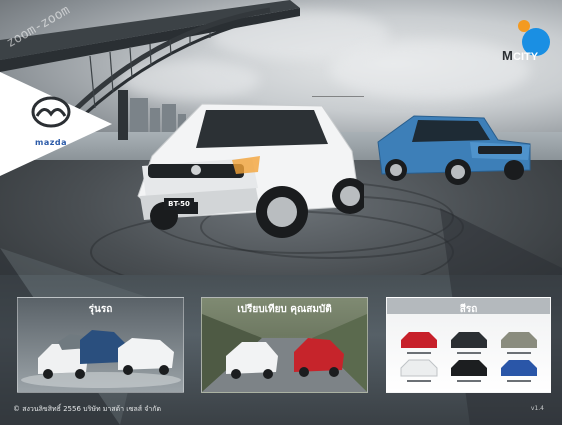  Describe the element at coordinates (101, 359) in the screenshot. I see `models-cars-image` at that location.